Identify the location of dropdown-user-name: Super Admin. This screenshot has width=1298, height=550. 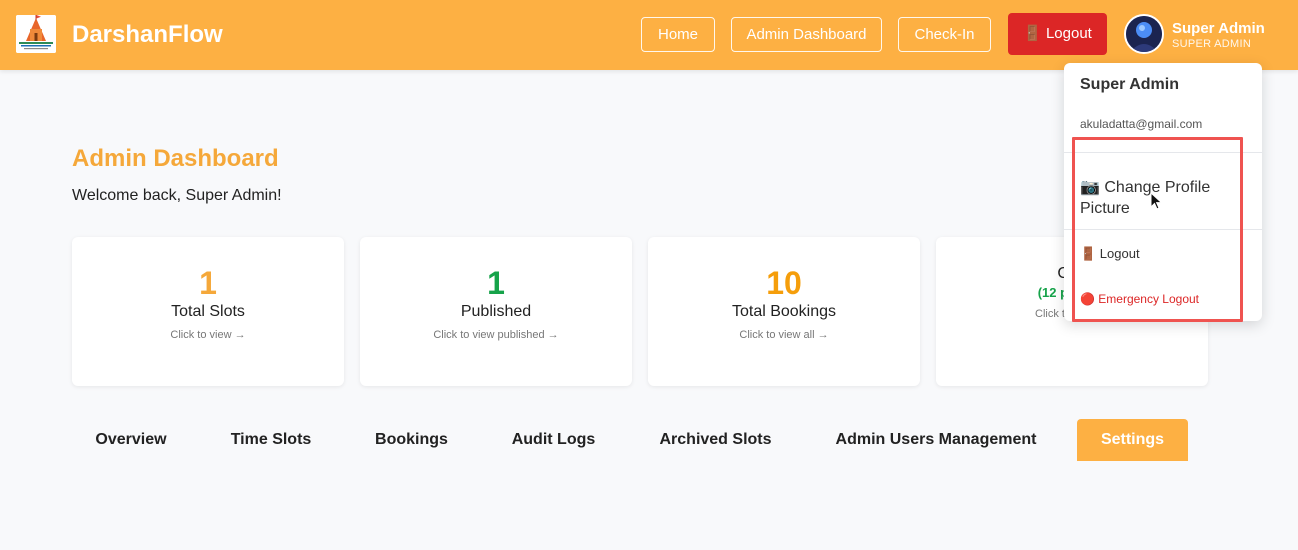
(1129, 84).